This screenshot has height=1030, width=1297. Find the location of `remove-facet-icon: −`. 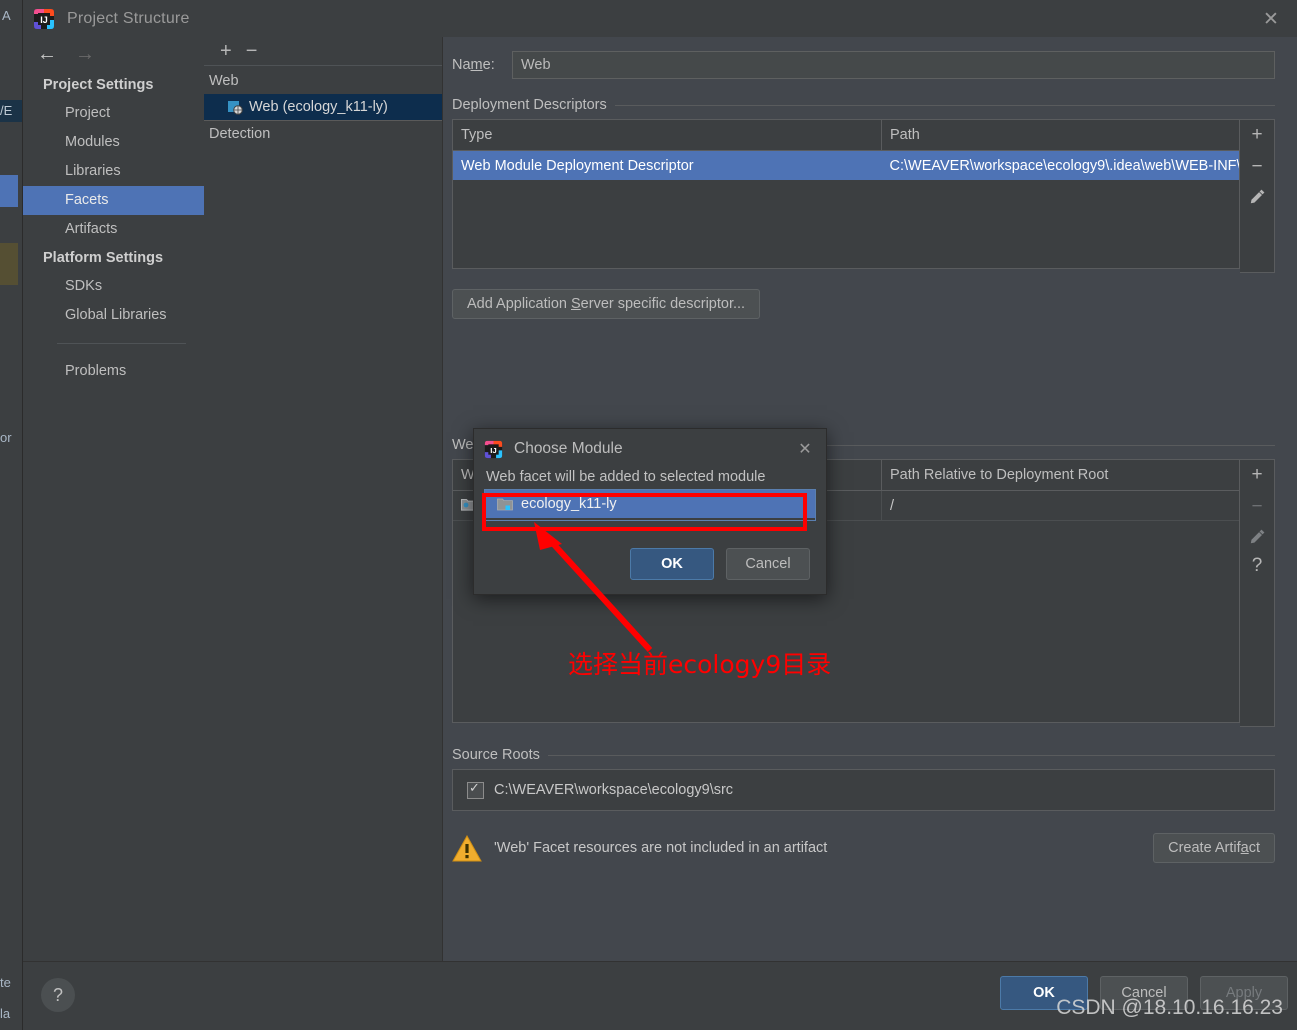

remove-facet-icon: − is located at coordinates (252, 51).